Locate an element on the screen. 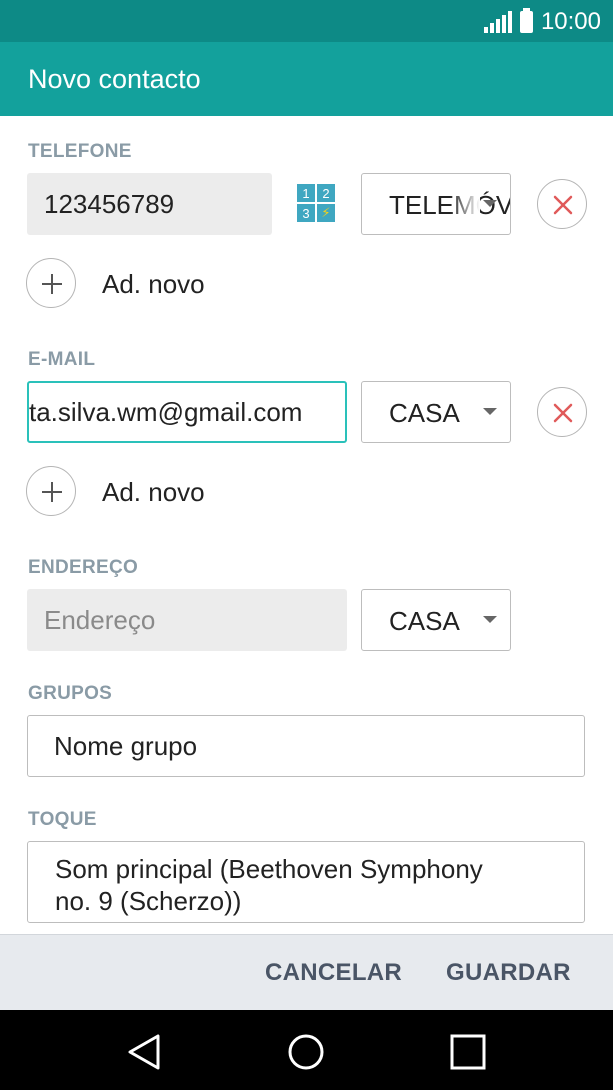 The height and width of the screenshot is (1090, 613). email-input-value: ta.silva.wm@gmail.com is located at coordinates (166, 411).